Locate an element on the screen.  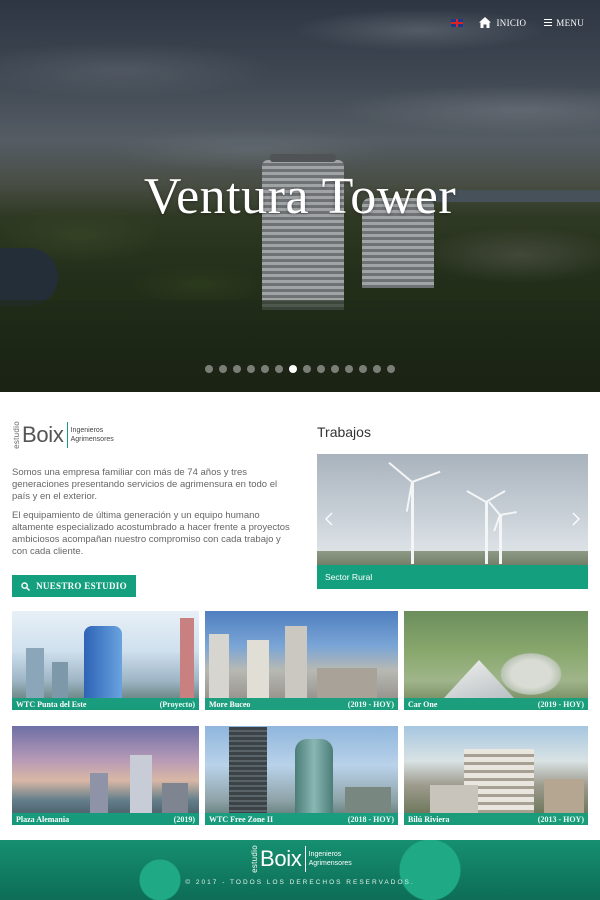
project-year: (2019) is located at coordinates (184, 819).